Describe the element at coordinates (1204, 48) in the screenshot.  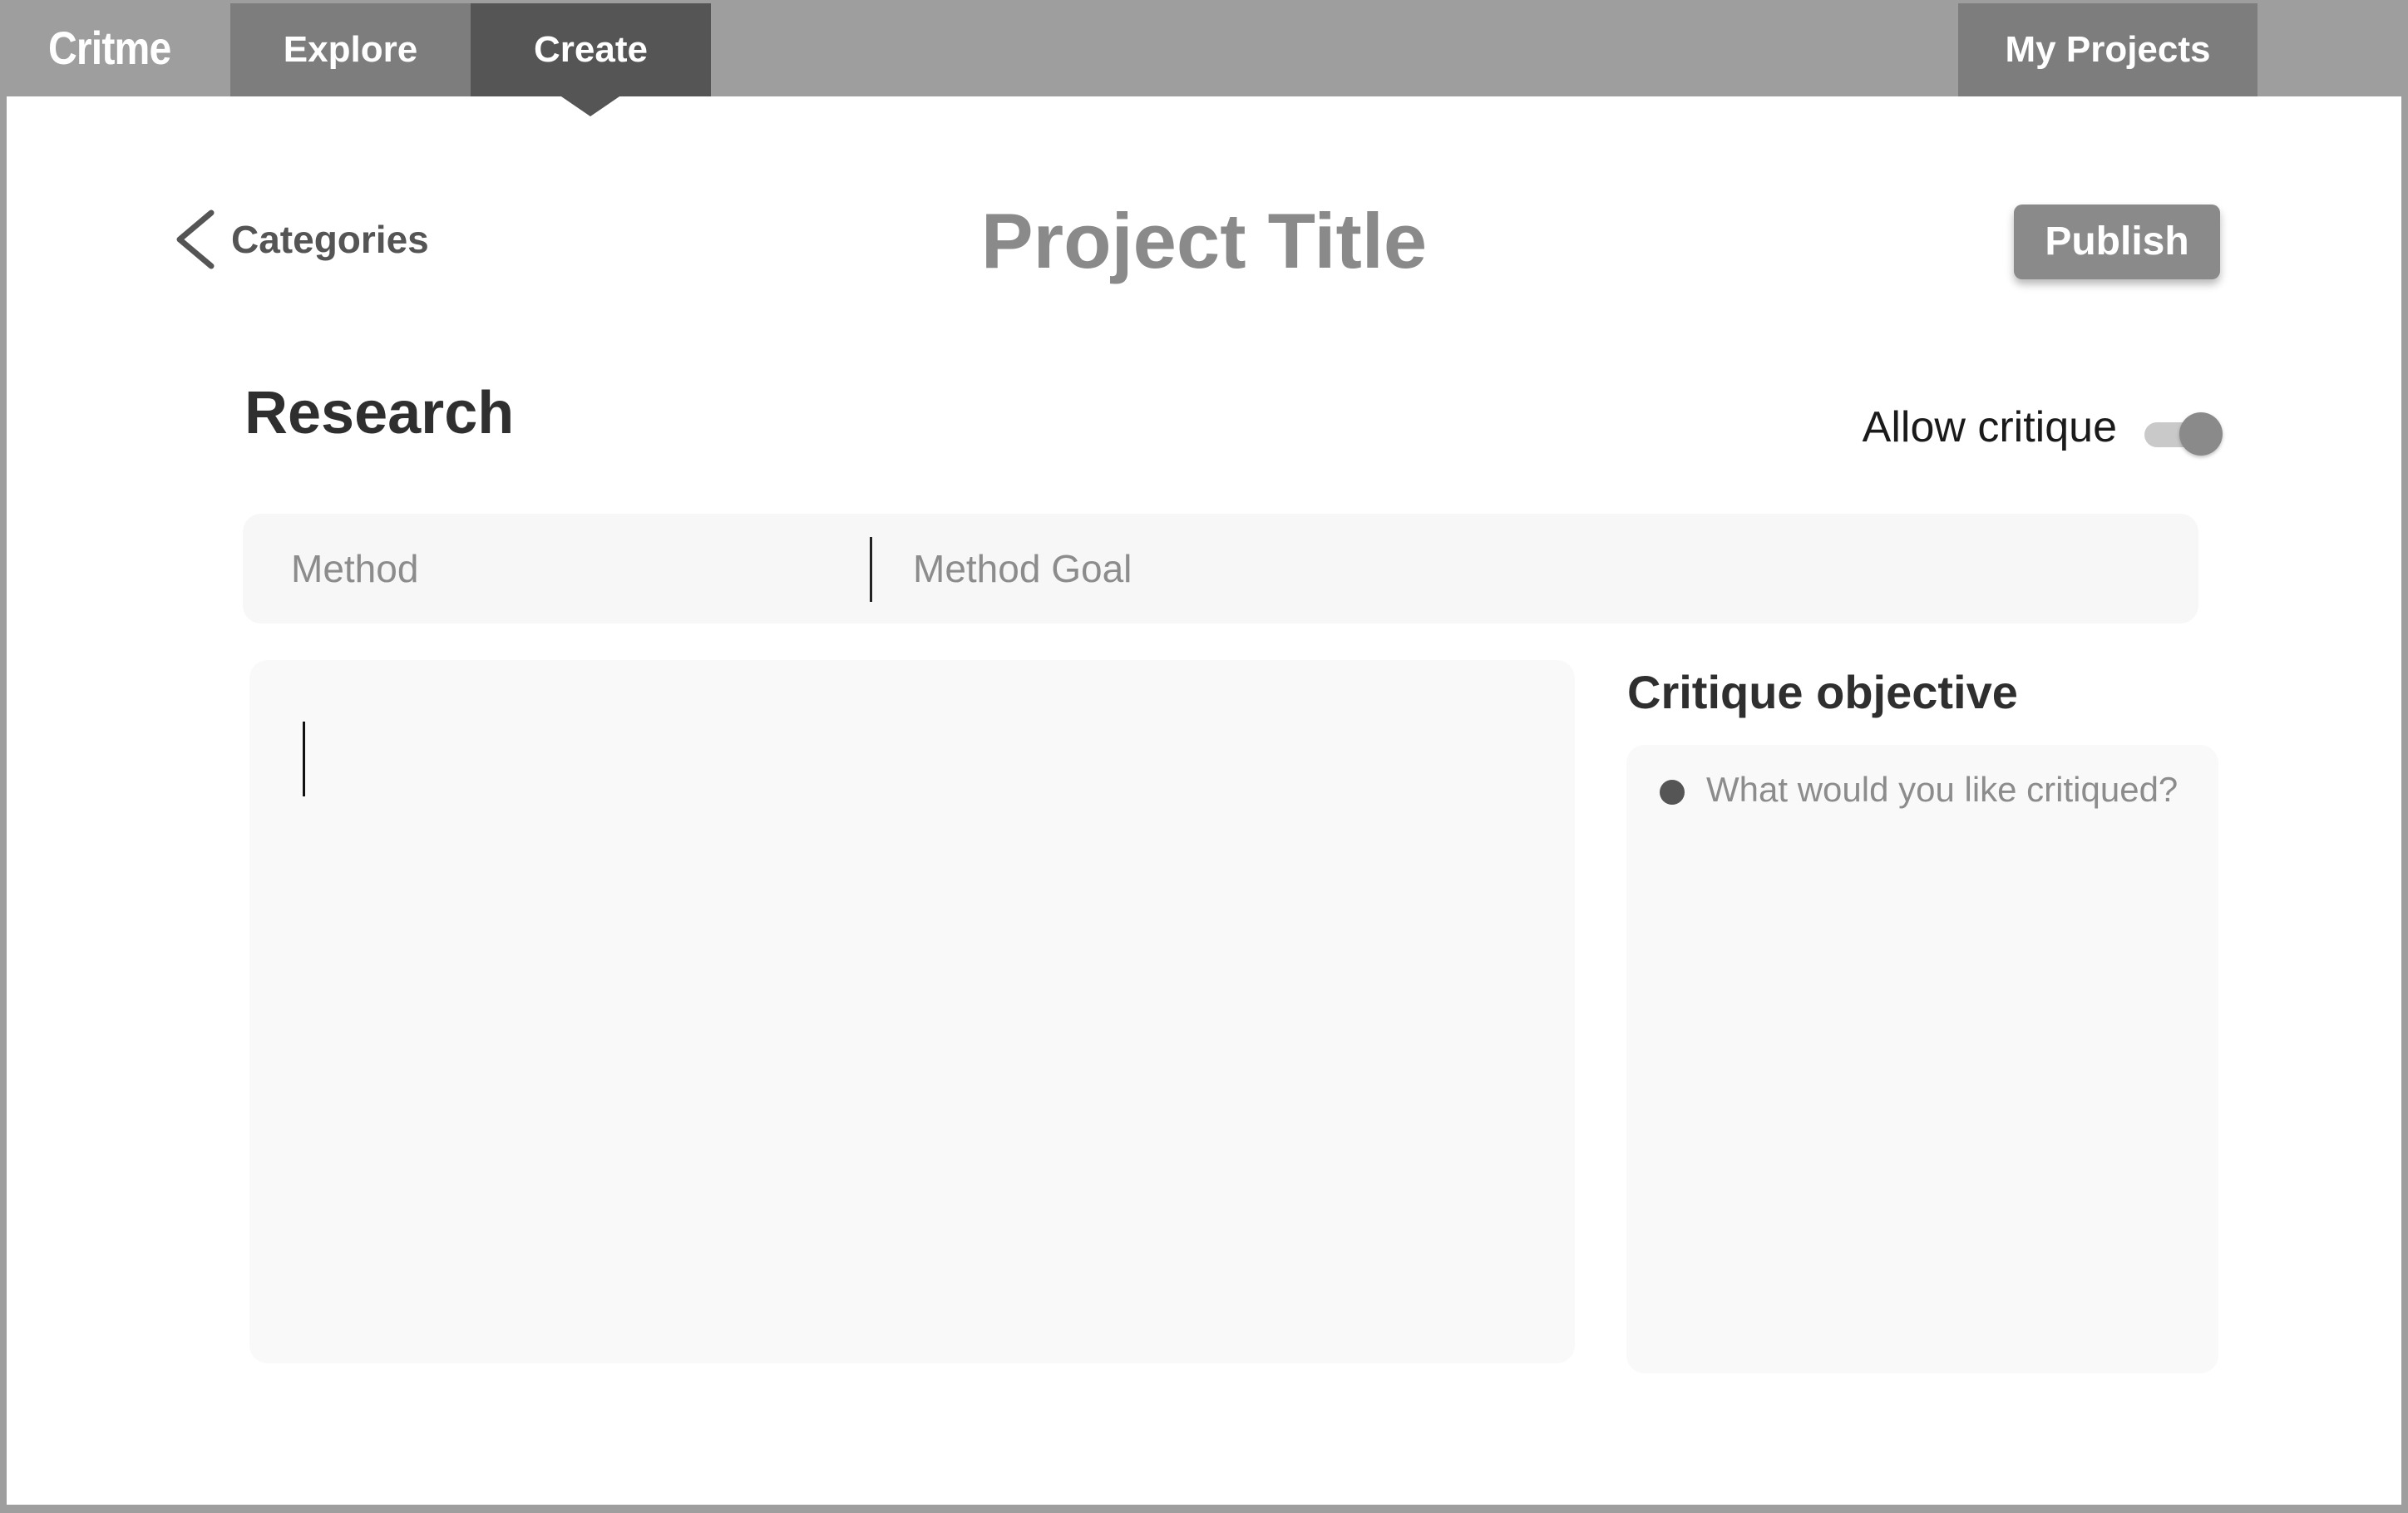
I see `top-nav-bar: Critme Explore Create My Projects` at that location.